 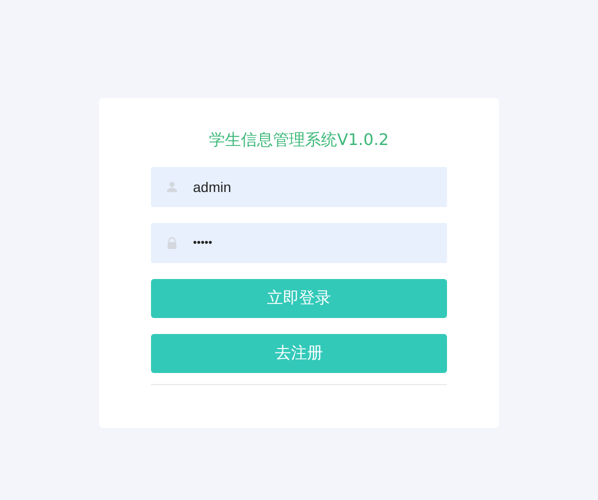 What do you see at coordinates (172, 187) in the screenshot?
I see `user-icon` at bounding box center [172, 187].